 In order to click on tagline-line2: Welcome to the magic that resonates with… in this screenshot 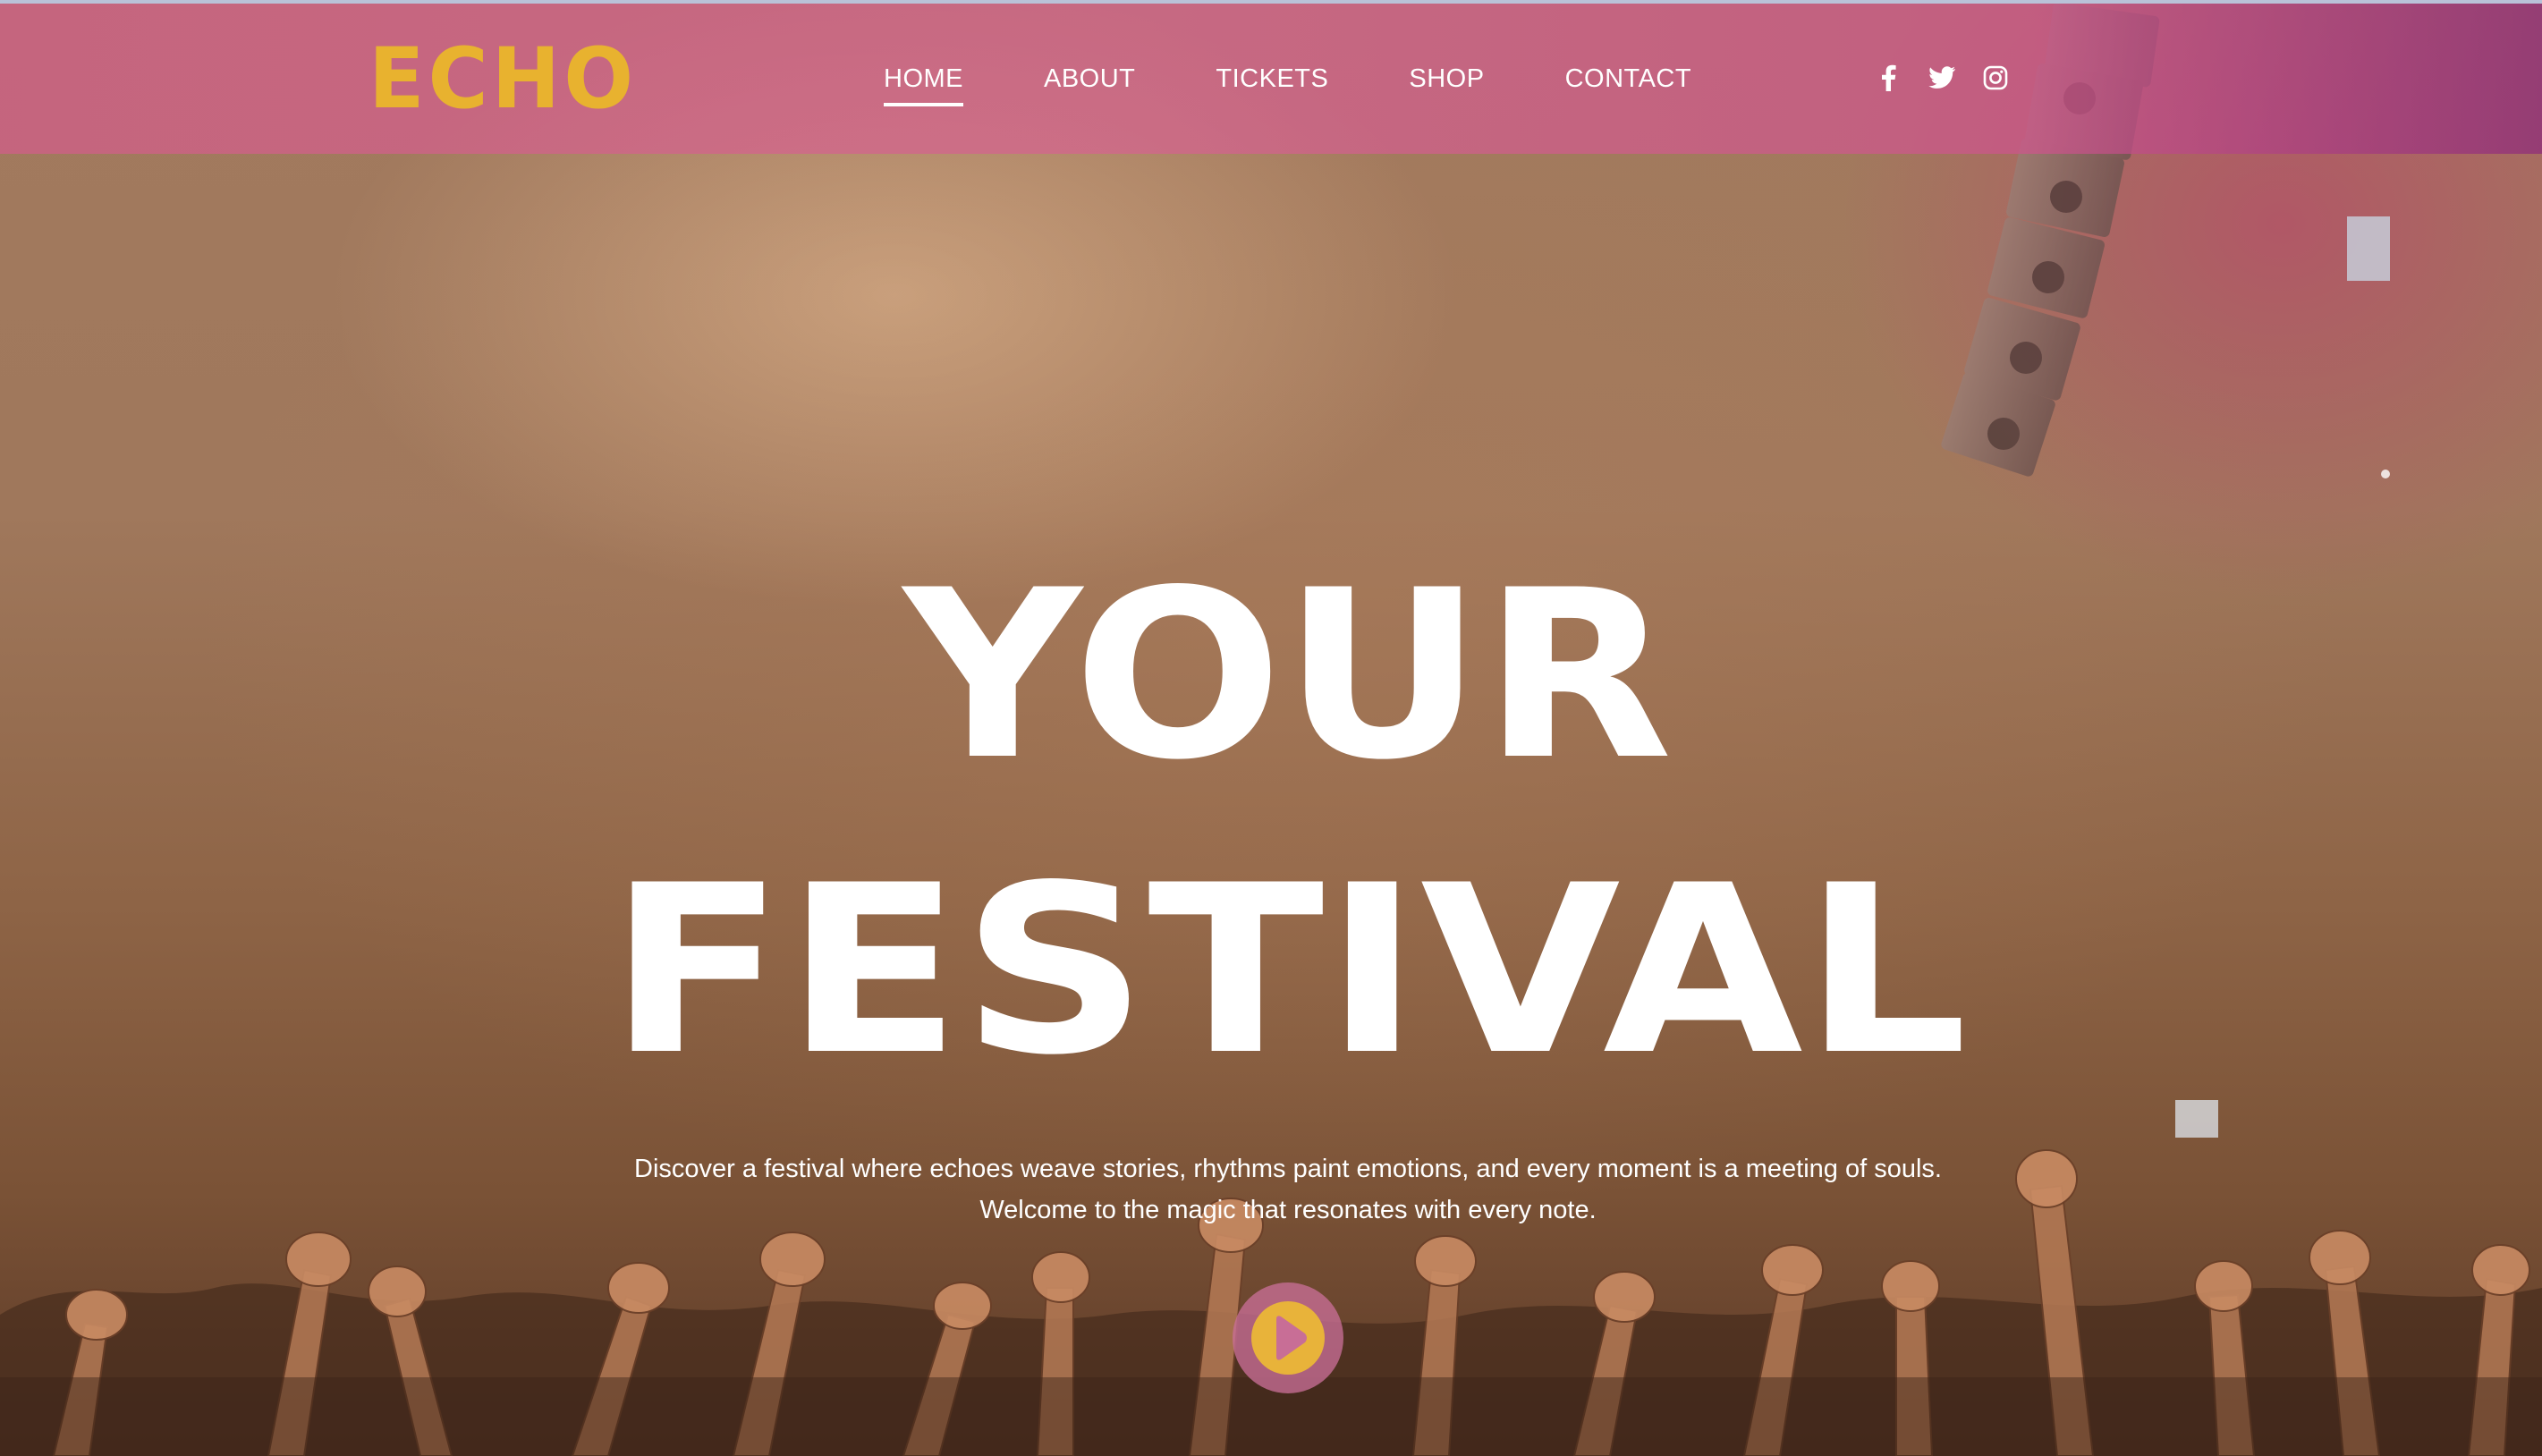, I will do `click(1288, 1210)`.